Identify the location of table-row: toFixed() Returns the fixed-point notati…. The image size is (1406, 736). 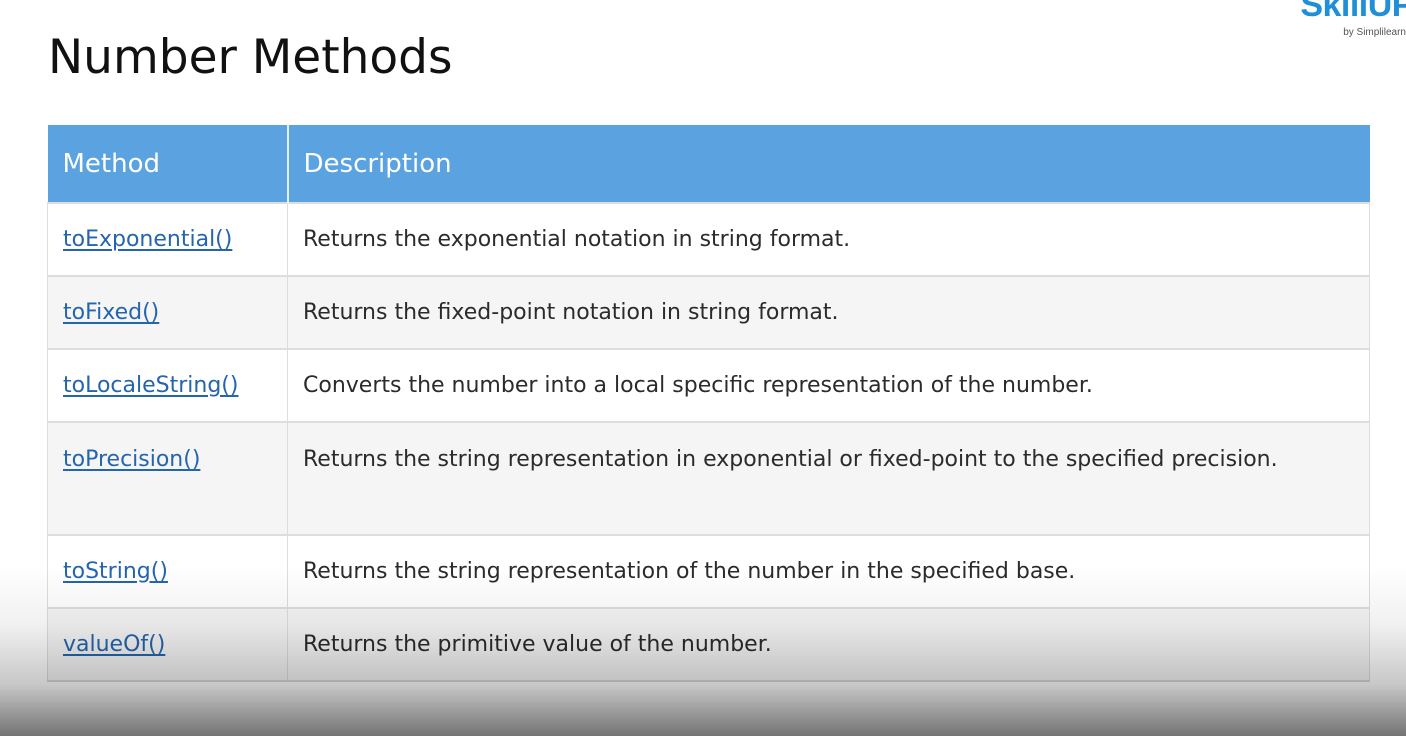
(708, 312).